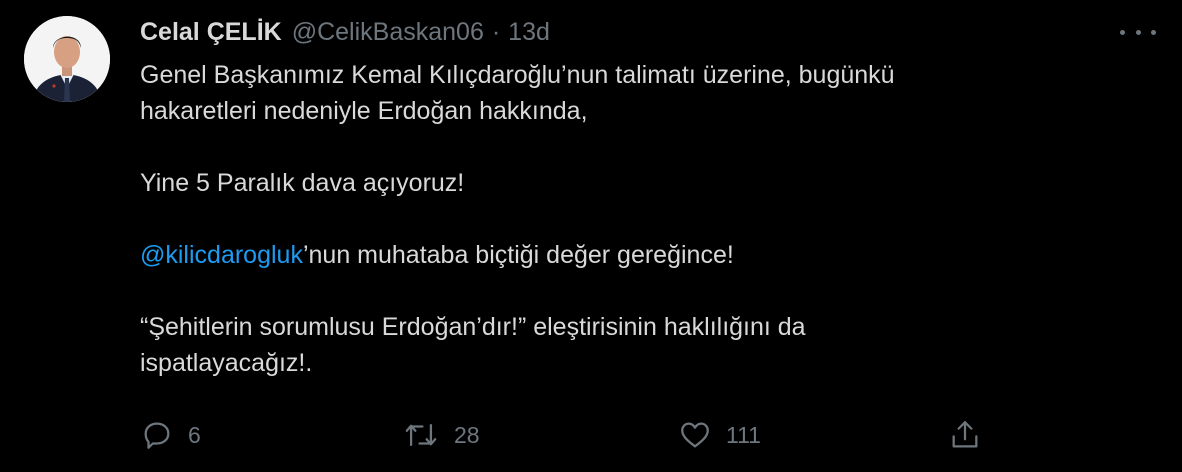 Image resolution: width=1182 pixels, height=472 pixels. I want to click on user-handle: @CelikBaskan06, so click(388, 32).